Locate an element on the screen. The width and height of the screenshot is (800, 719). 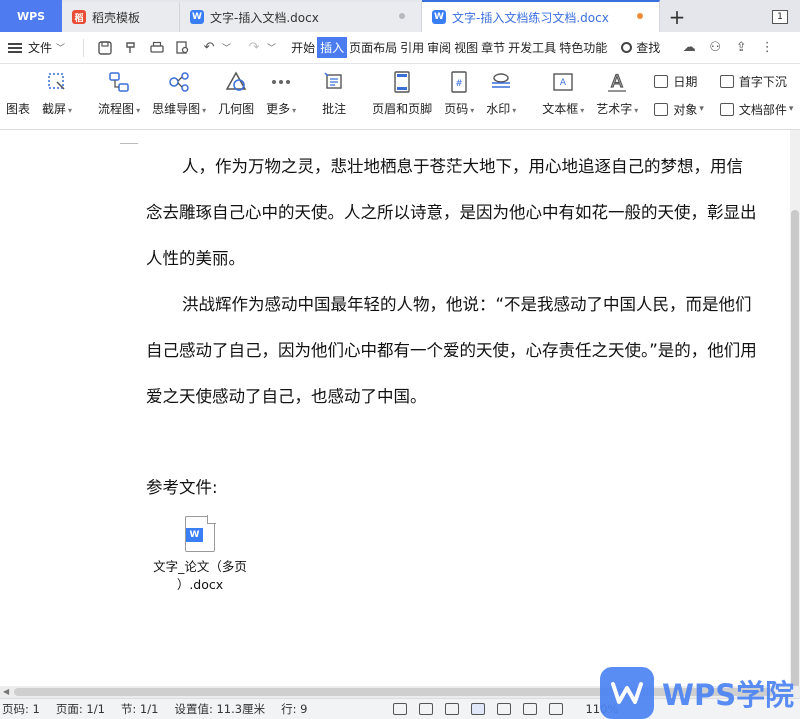
read-mode-icon is located at coordinates (426, 709).